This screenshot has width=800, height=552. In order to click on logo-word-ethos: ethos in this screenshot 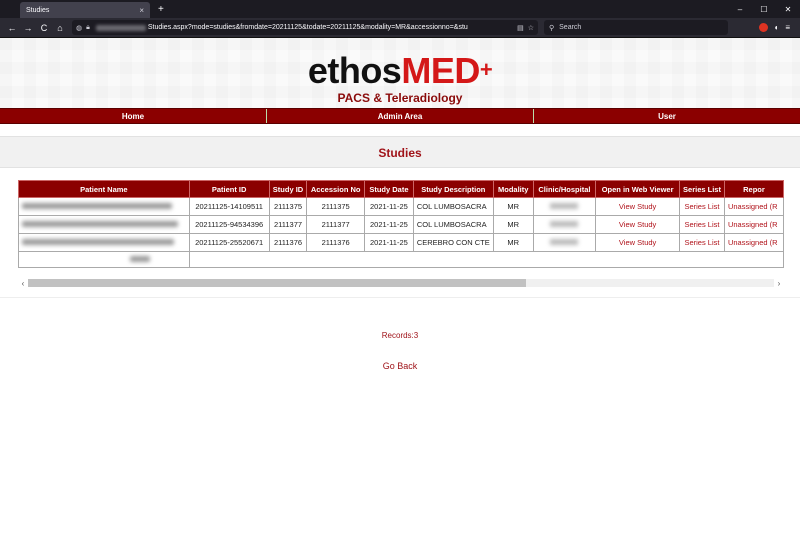, I will do `click(354, 70)`.